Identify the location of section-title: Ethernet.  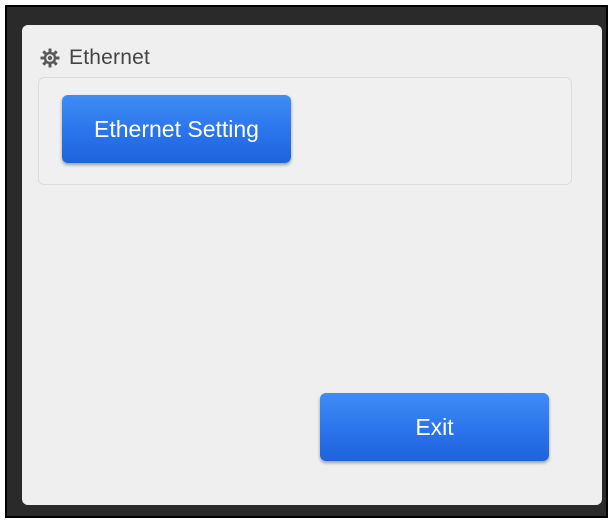
(109, 57).